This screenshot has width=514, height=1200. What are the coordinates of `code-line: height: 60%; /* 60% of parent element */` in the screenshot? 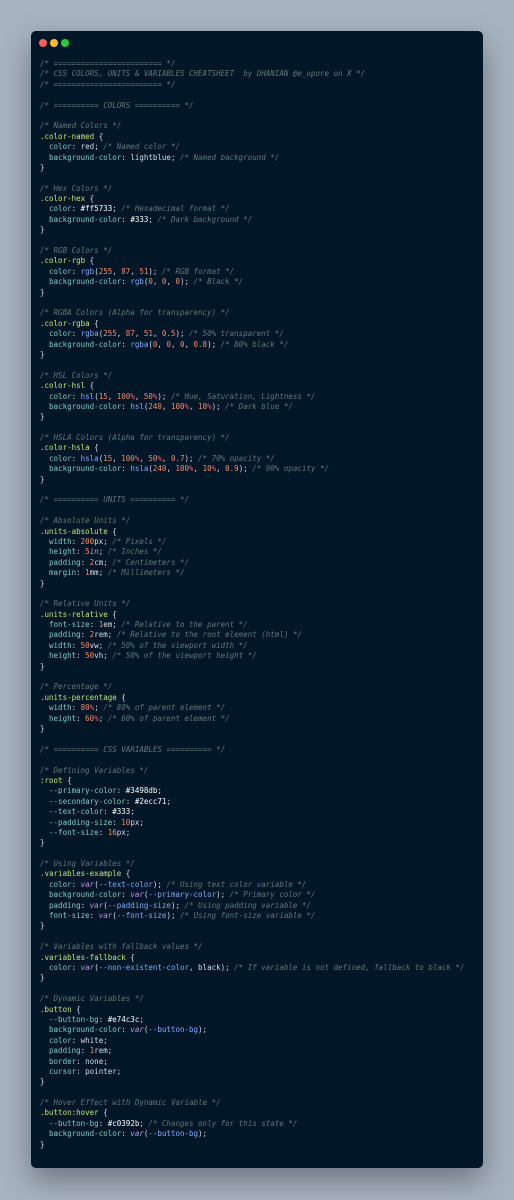 It's located at (252, 719).